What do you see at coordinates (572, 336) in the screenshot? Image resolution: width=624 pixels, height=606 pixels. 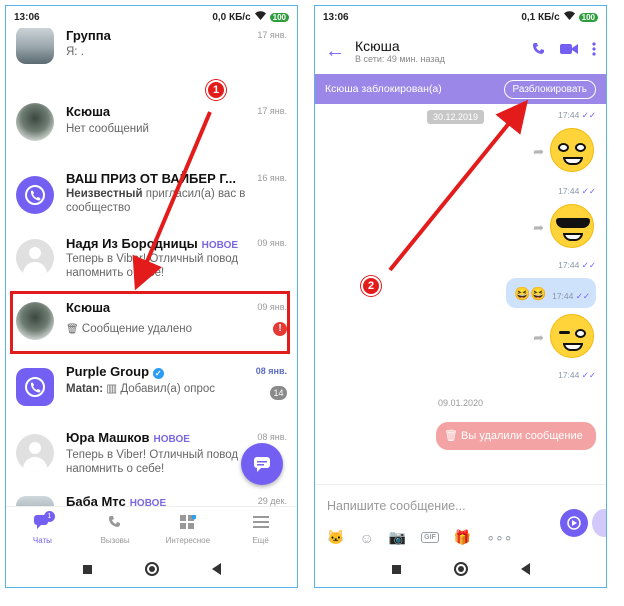 I see `wink-emoji-sticker` at bounding box center [572, 336].